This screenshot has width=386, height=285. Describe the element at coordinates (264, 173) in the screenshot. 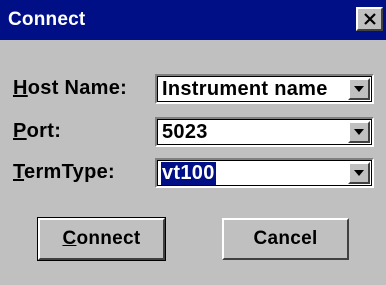

I see `termtype-combo: vt100` at that location.